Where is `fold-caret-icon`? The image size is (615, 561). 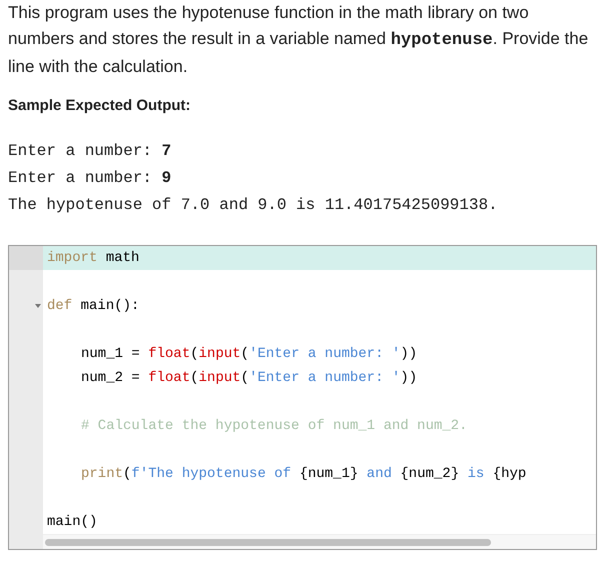
fold-caret-icon is located at coordinates (38, 306).